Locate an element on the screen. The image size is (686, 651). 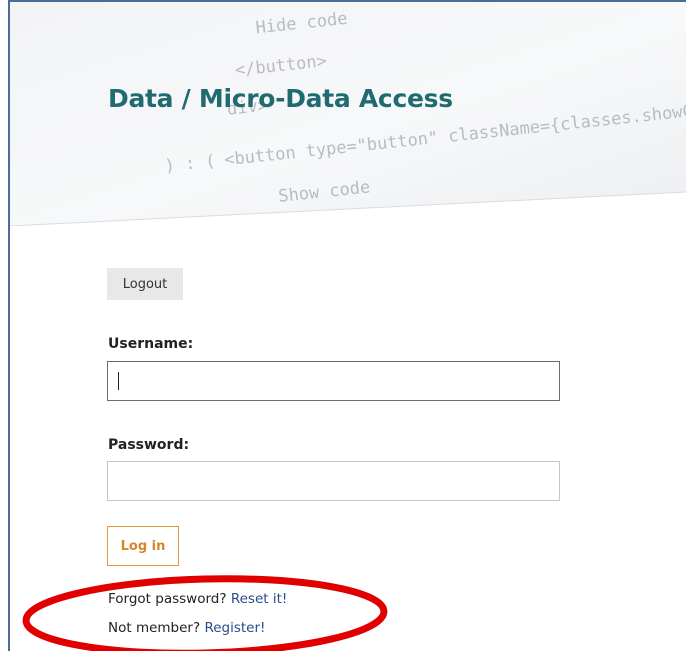
frame-top-border is located at coordinates (347, 1).